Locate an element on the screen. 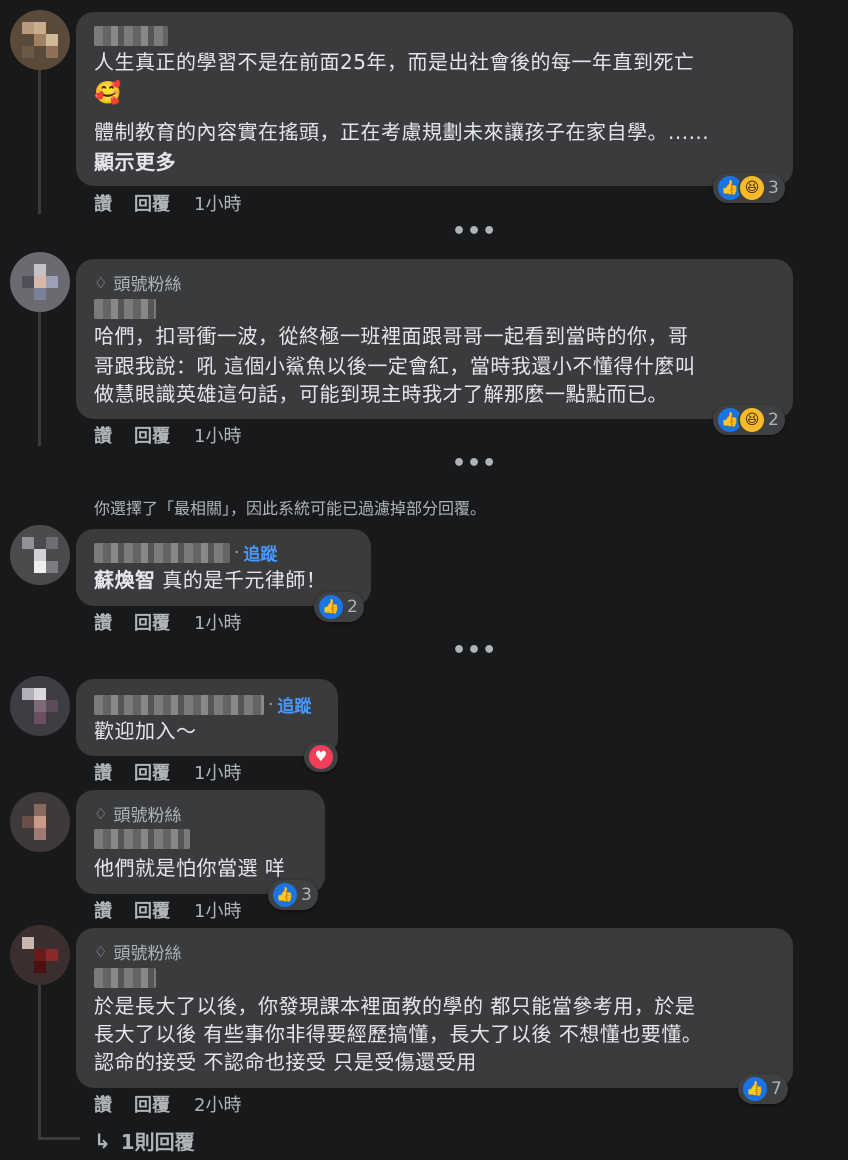  comment-text: 歡迎加入～ is located at coordinates (145, 731).